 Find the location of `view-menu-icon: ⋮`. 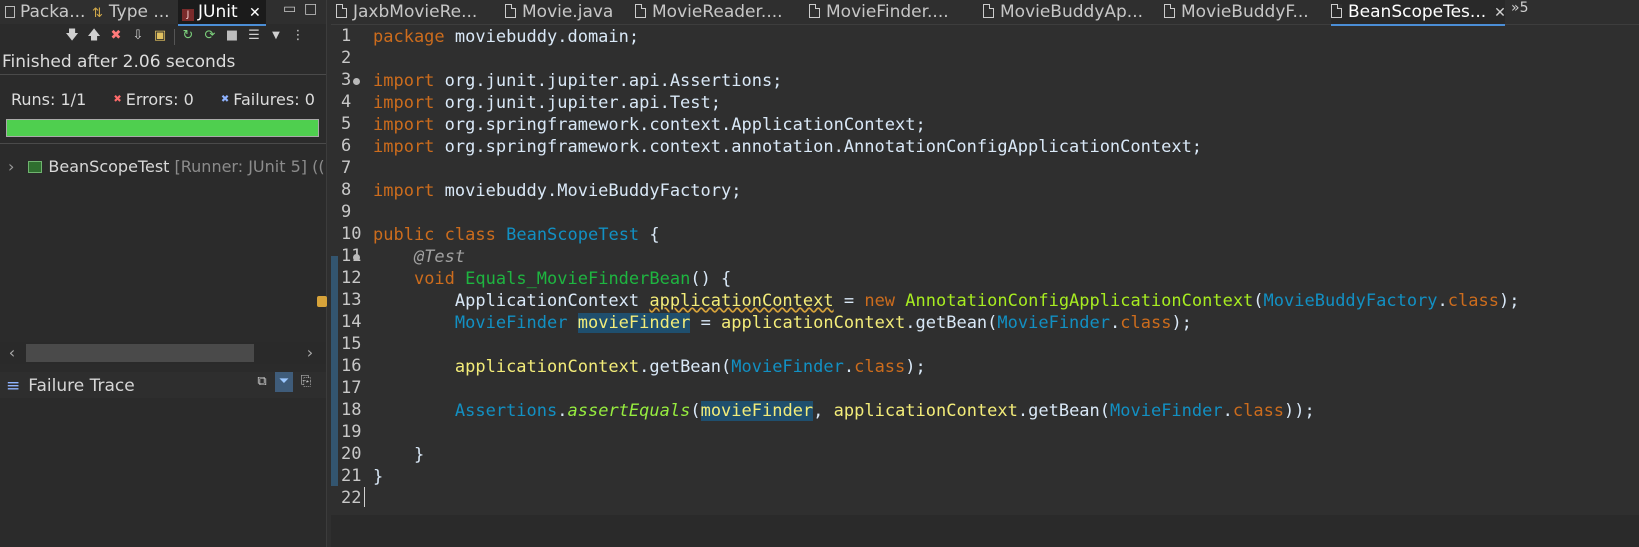

view-menu-icon: ⋮ is located at coordinates (298, 36).